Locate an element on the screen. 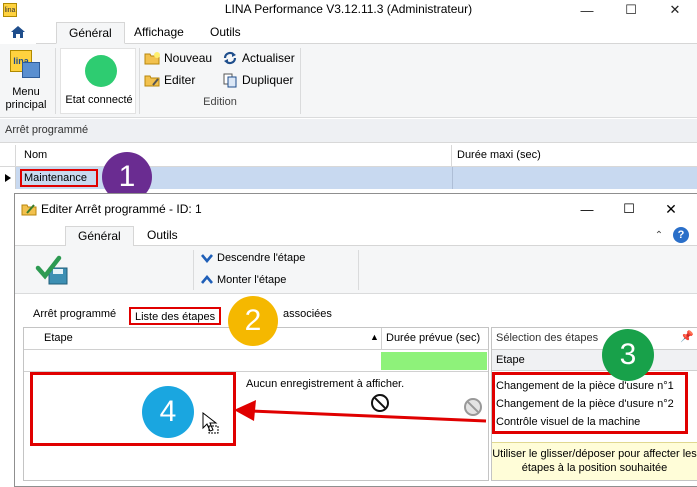 The image size is (697, 487). selection-column-header: Etape is located at coordinates (594, 360).